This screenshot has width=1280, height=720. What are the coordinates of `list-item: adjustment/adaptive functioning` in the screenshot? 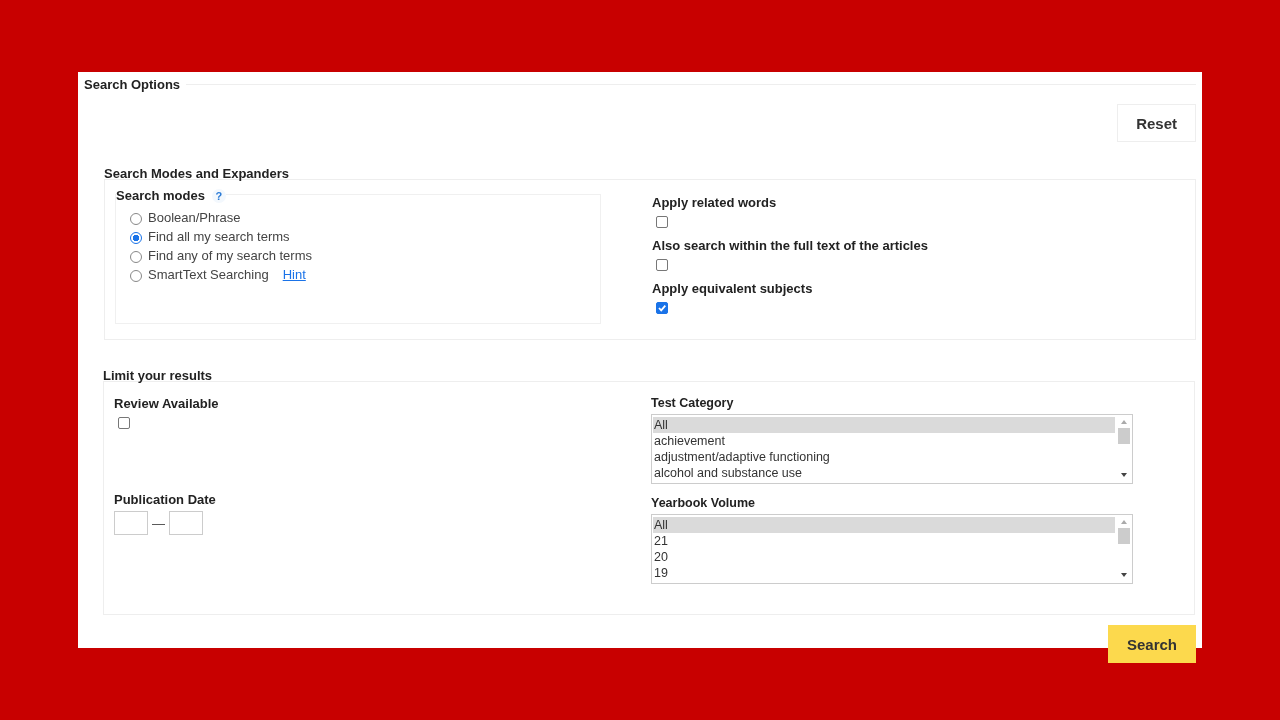 It's located at (884, 457).